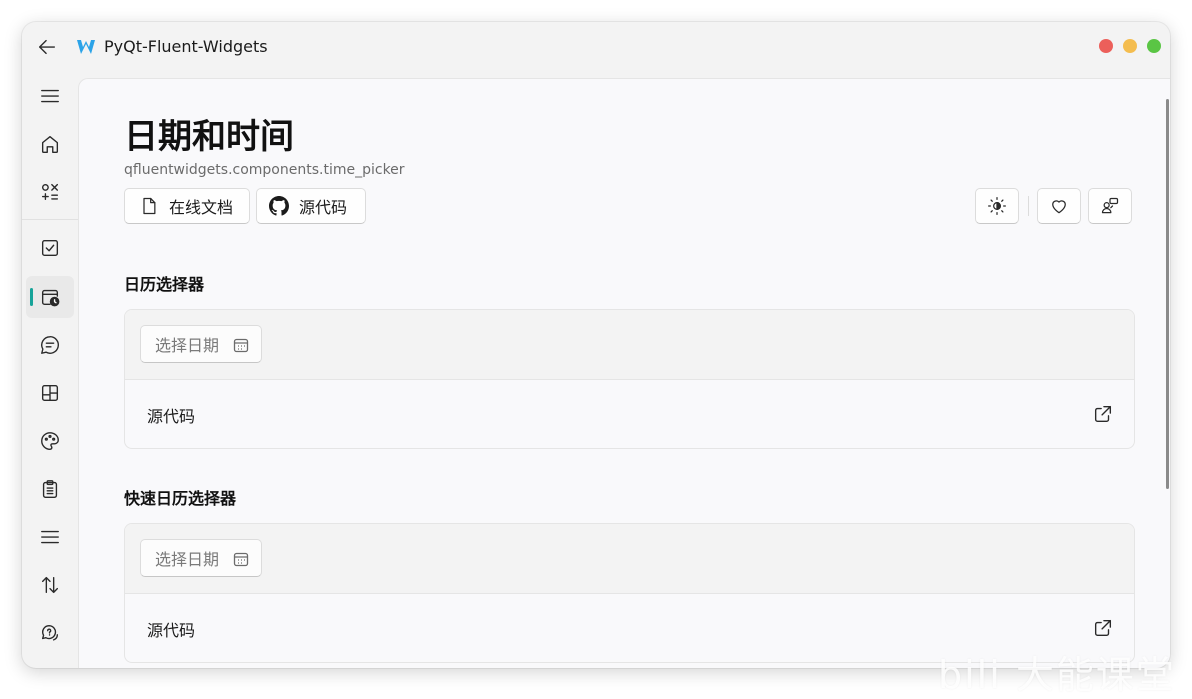 The image size is (1192, 699). I want to click on app-logo-icon, so click(86, 47).